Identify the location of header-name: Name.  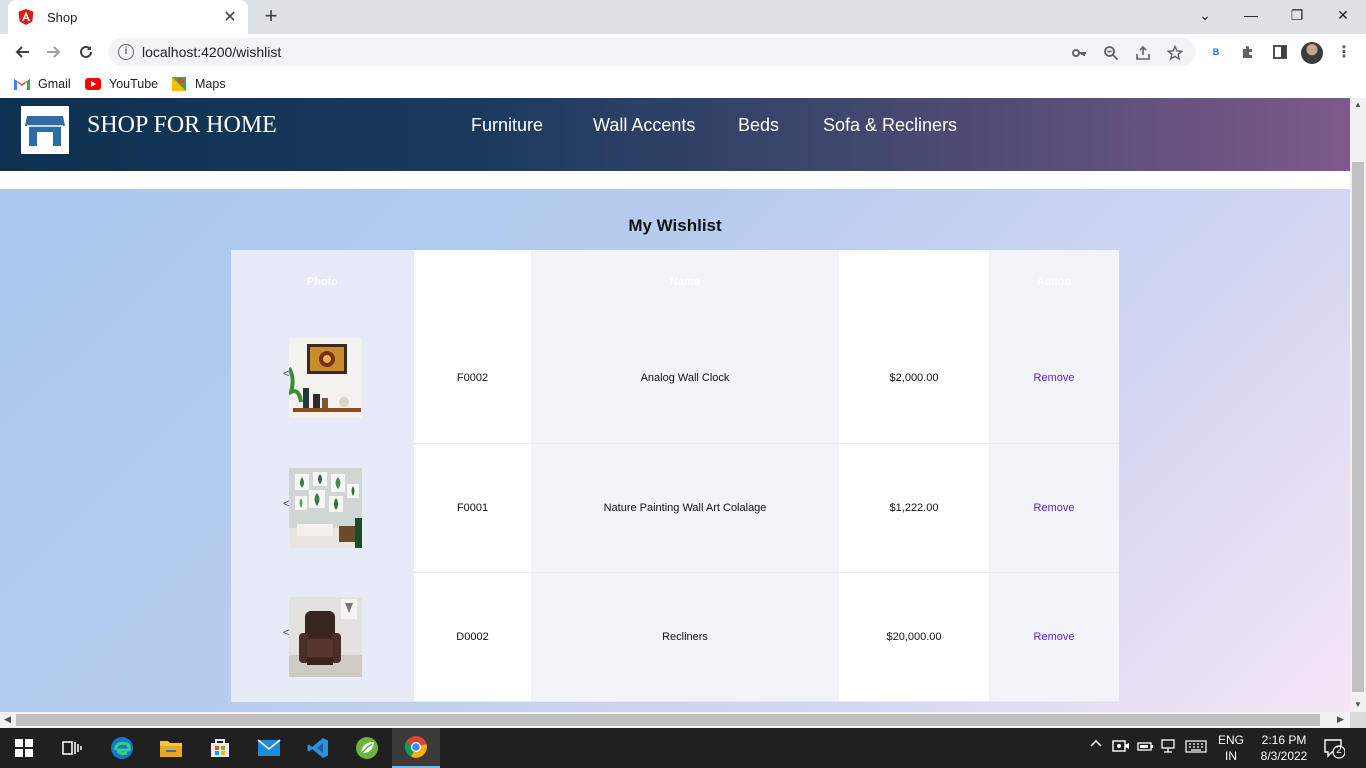
(685, 282).